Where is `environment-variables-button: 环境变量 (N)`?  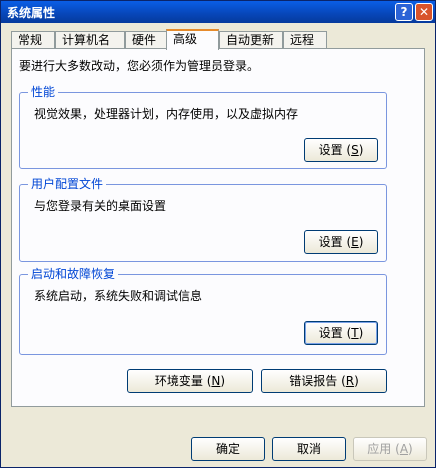 environment-variables-button: 环境变量 (N) is located at coordinates (190, 381).